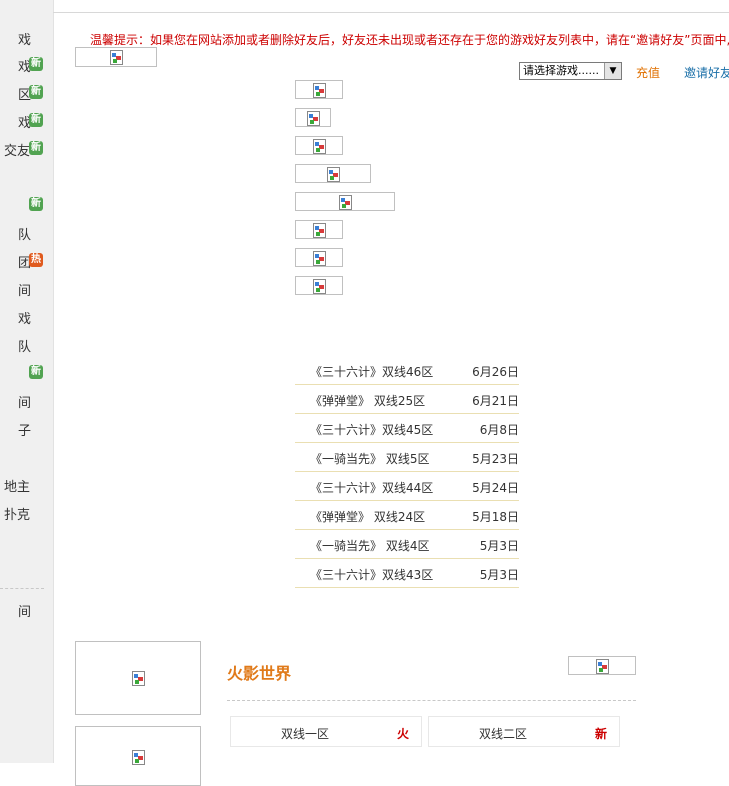  I want to click on server-list-row: 《一骑当先》 双线5区 5月23日, so click(407, 457).